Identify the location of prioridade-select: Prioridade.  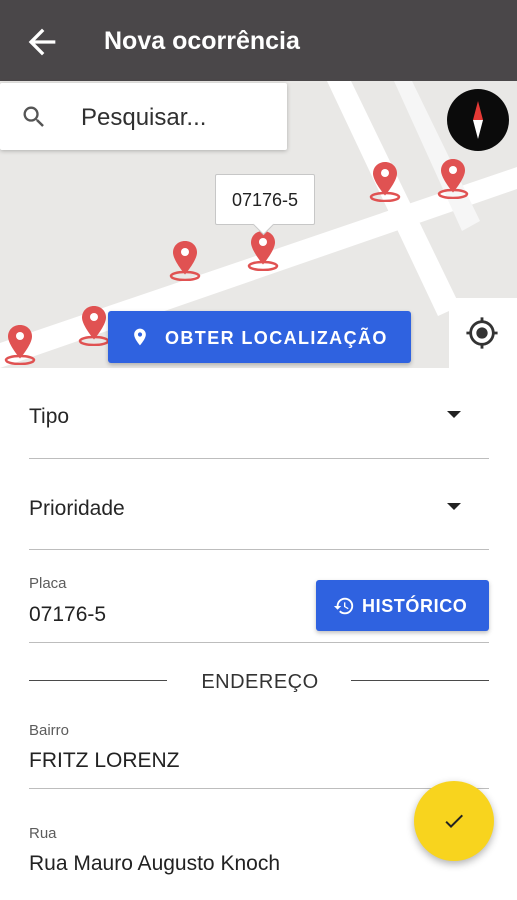
(259, 517).